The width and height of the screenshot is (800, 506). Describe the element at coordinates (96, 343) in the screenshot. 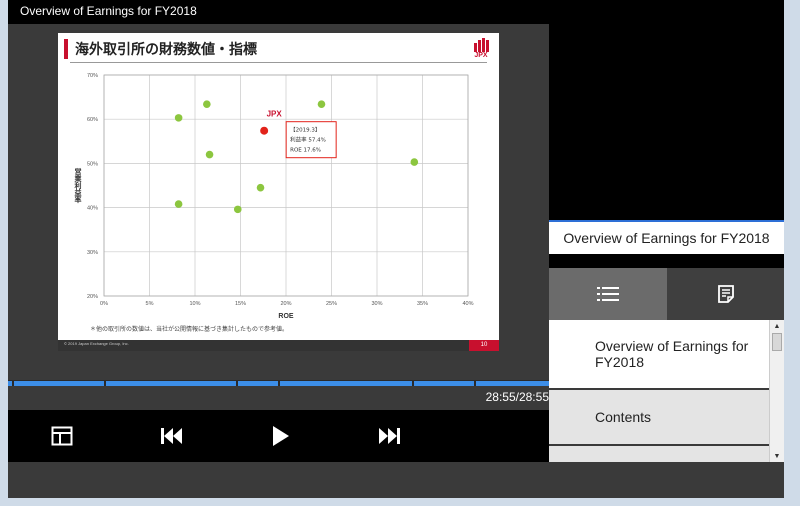

I see `slide-copyright: © 2019 Japan Exchange Group, Inc.` at that location.